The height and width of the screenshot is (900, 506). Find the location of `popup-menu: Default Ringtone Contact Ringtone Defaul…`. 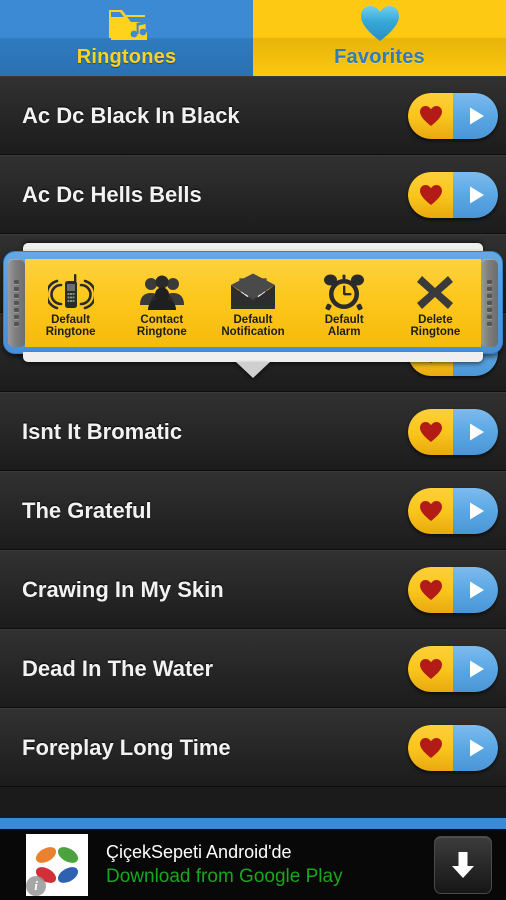

popup-menu: Default Ringtone Contact Ringtone Defaul… is located at coordinates (253, 302).